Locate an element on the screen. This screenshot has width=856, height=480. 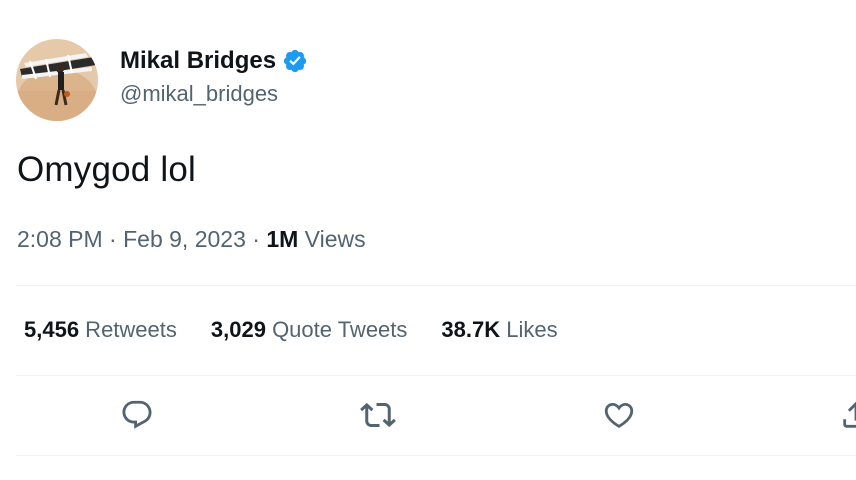
verified-badge-icon is located at coordinates (295, 61).